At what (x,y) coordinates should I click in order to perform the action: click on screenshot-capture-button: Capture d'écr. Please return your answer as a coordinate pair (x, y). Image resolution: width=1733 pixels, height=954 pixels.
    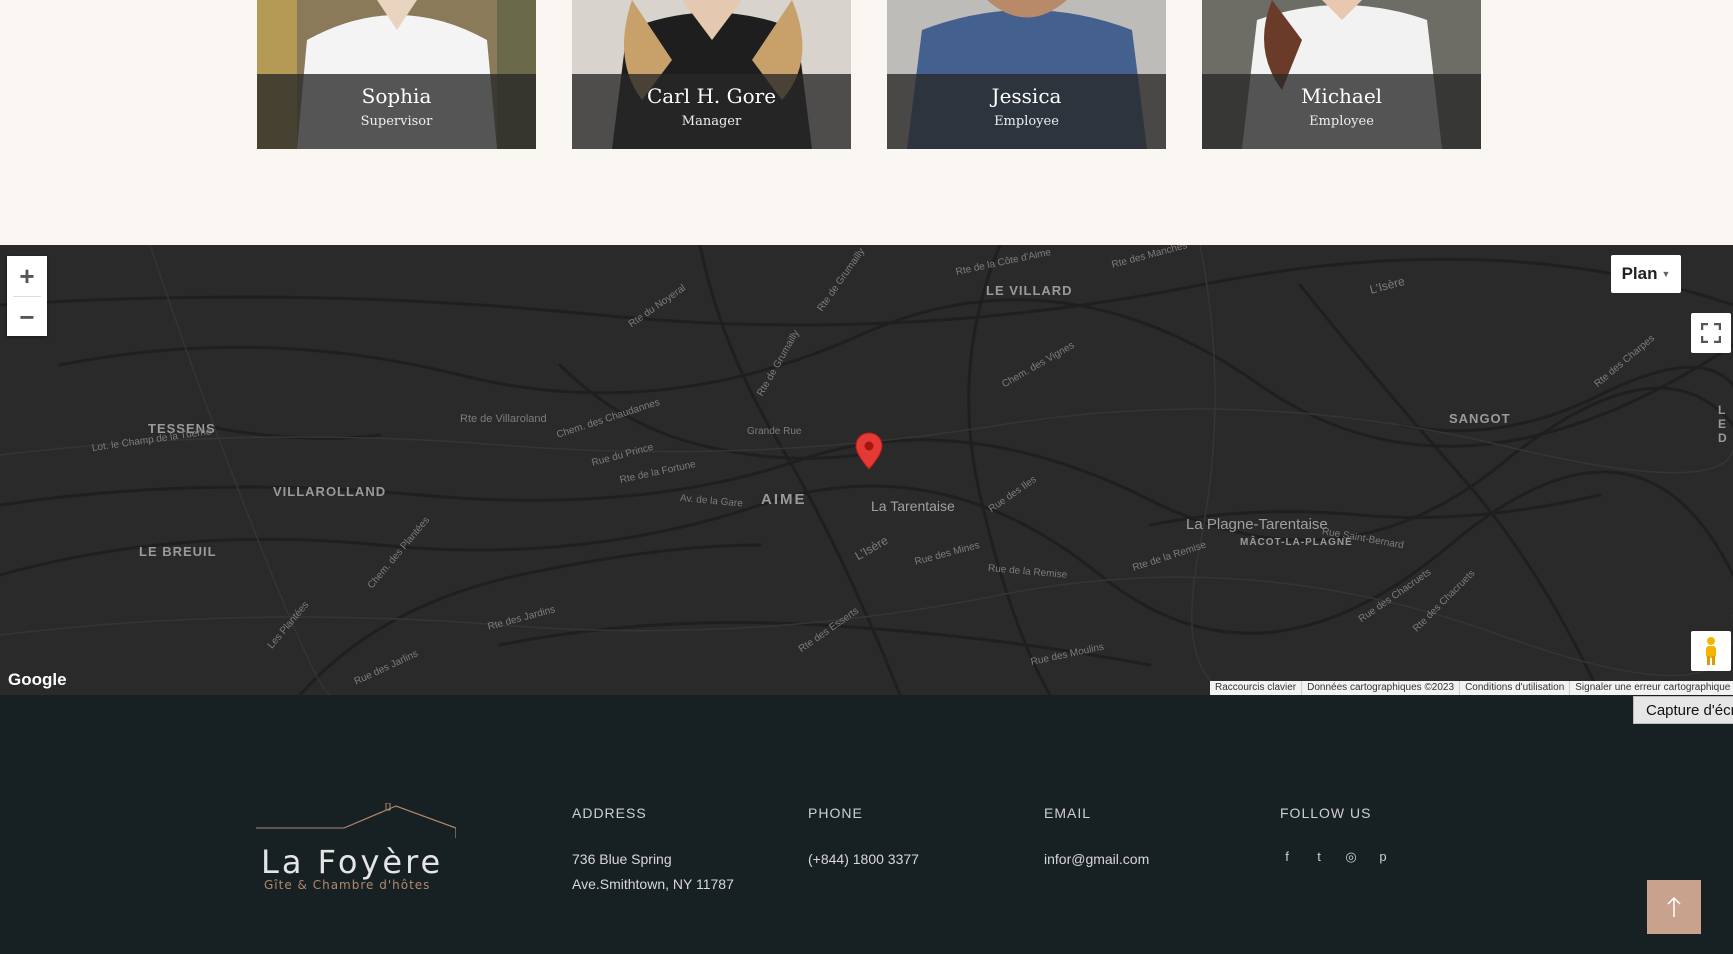
    Looking at the image, I should click on (1683, 710).